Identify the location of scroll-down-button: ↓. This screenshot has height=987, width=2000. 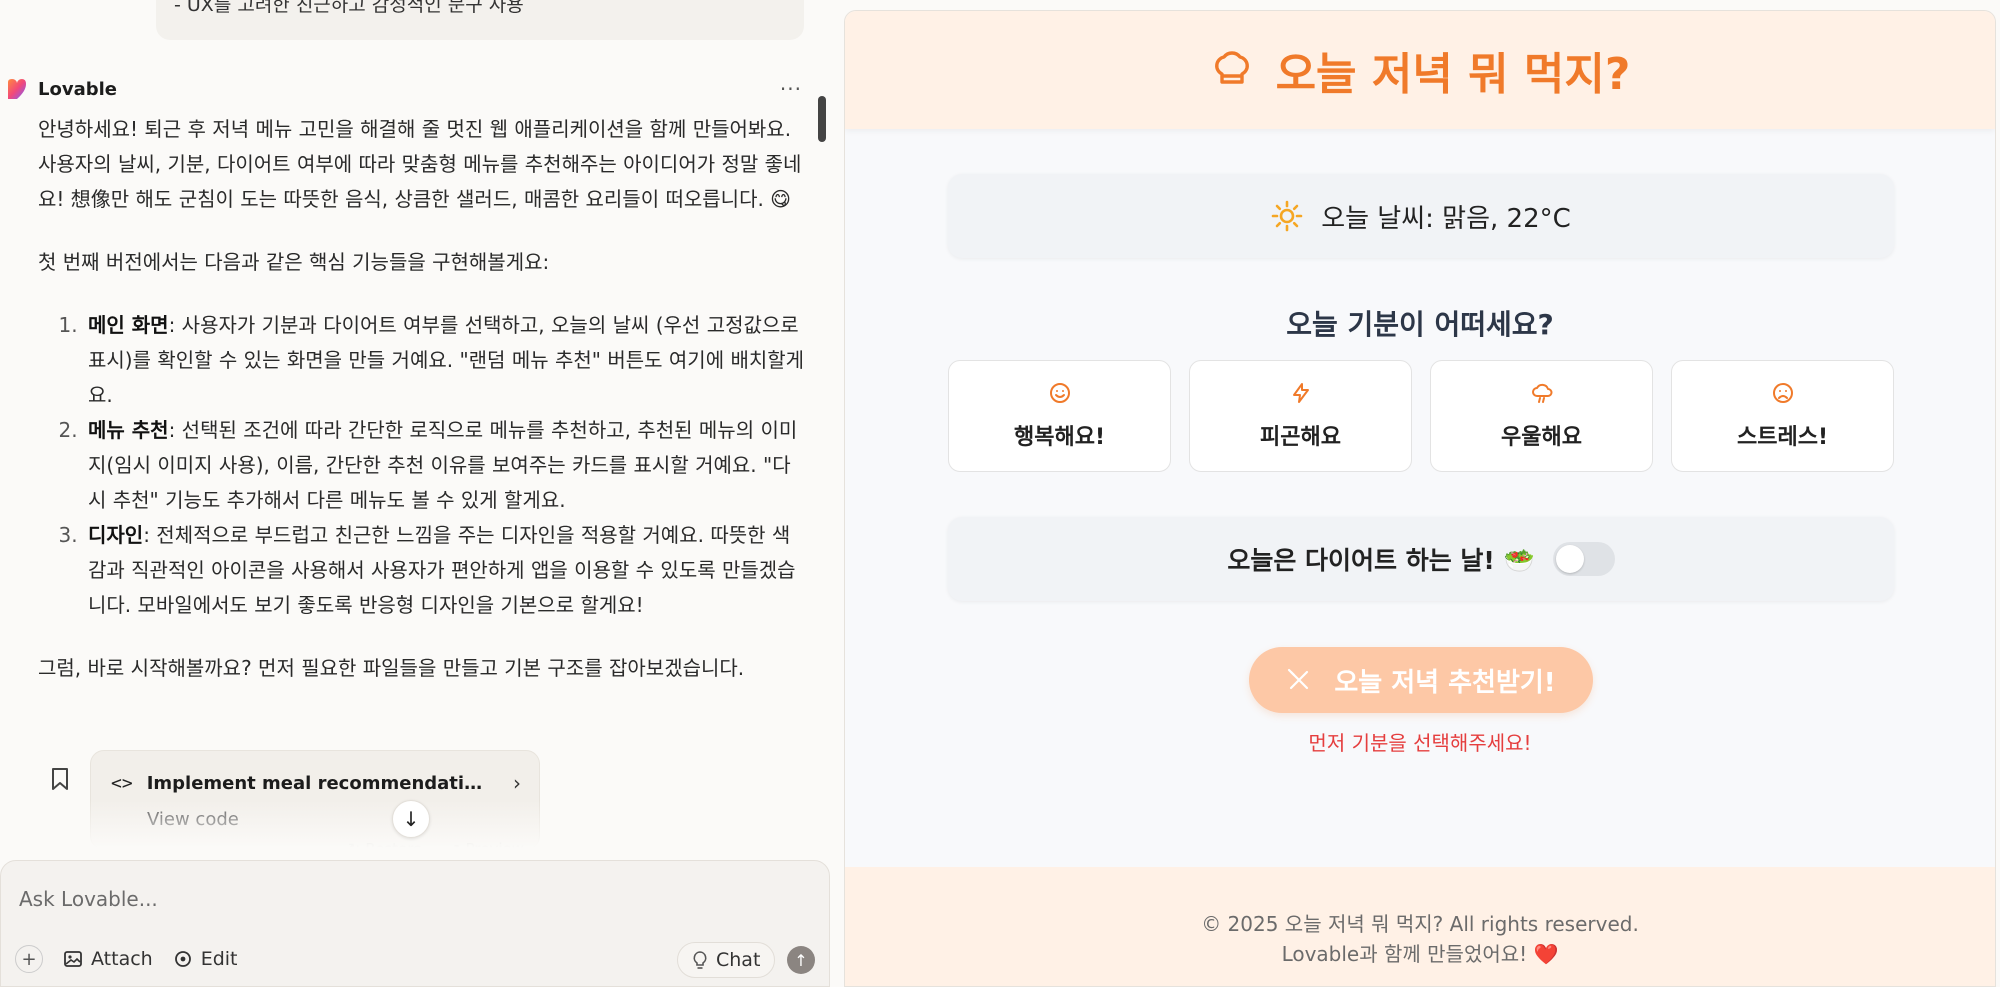
(411, 819).